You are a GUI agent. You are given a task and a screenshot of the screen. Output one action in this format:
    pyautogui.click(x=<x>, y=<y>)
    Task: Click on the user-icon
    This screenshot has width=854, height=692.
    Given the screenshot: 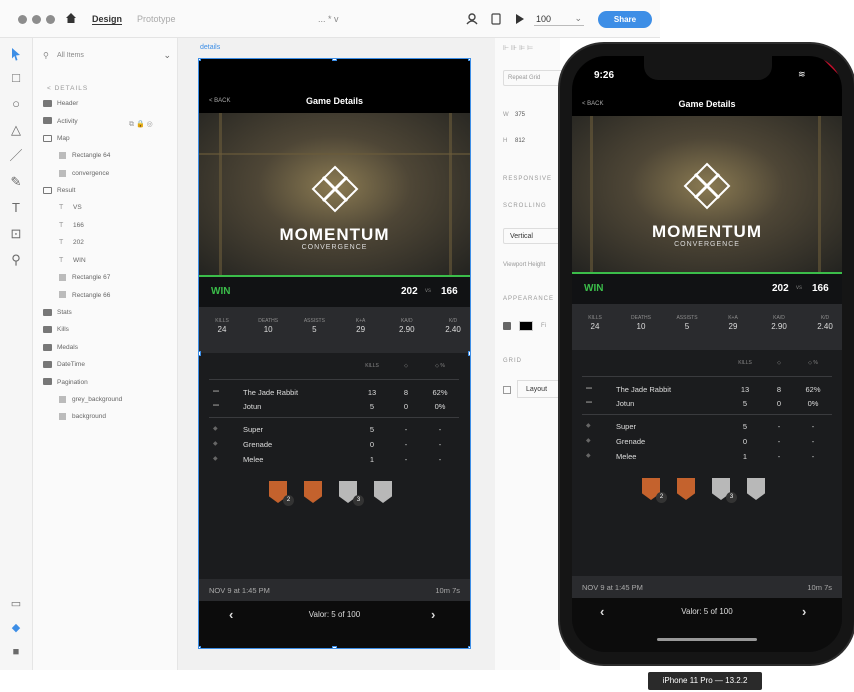 What is the action you would take?
    pyautogui.click(x=472, y=19)
    